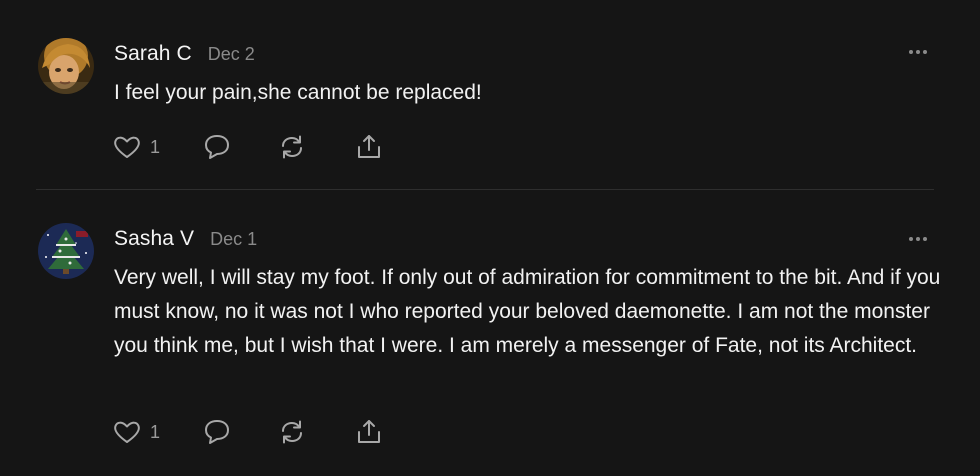  What do you see at coordinates (233, 239) in the screenshot?
I see `comment-date: Dec 1` at bounding box center [233, 239].